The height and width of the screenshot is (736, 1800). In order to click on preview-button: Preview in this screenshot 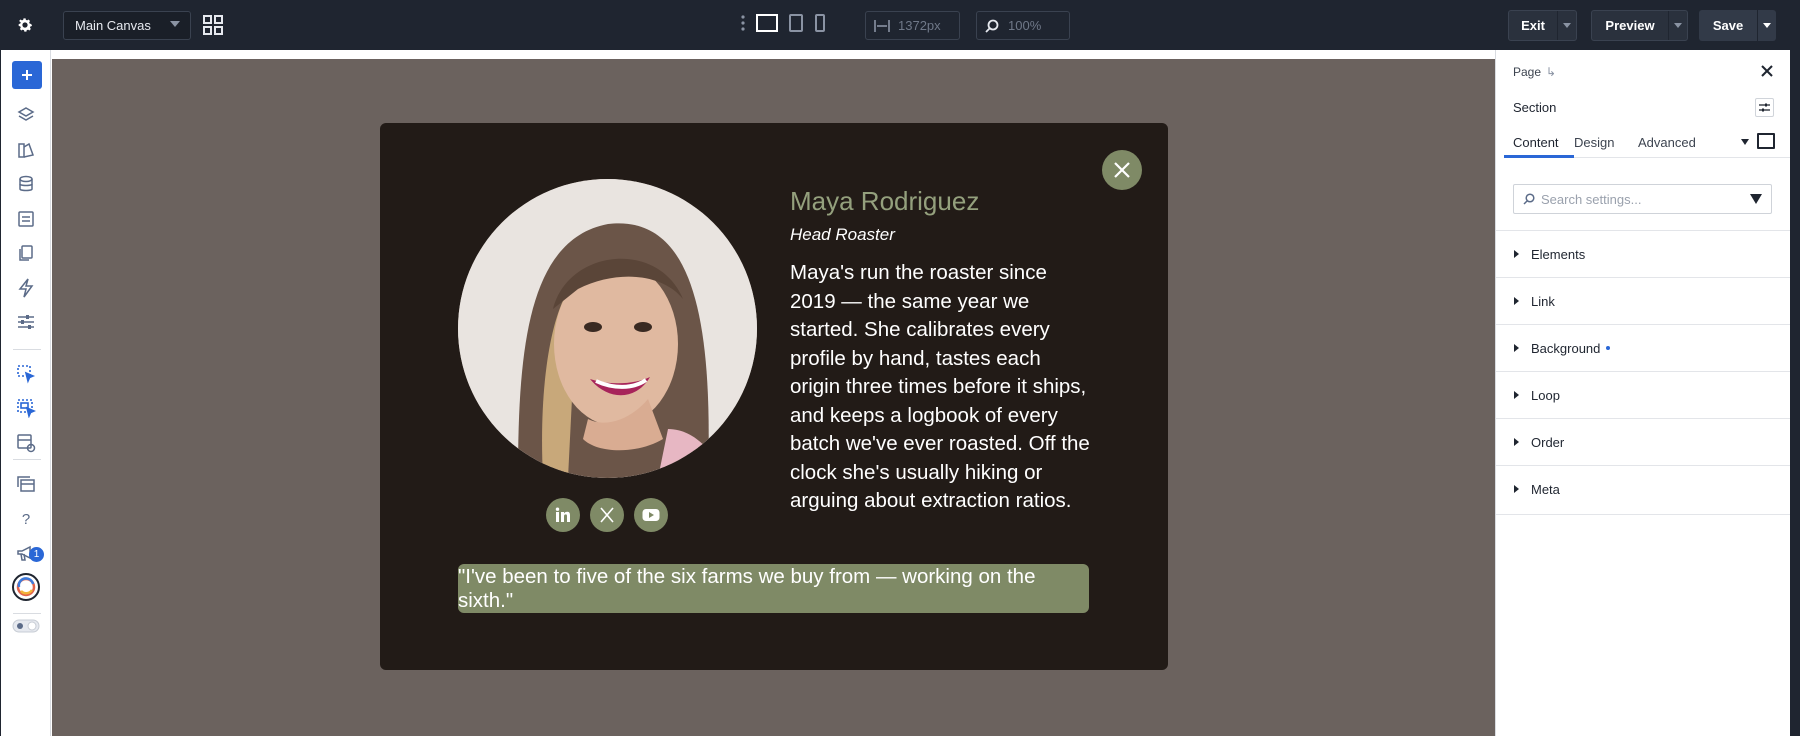, I will do `click(1639, 25)`.